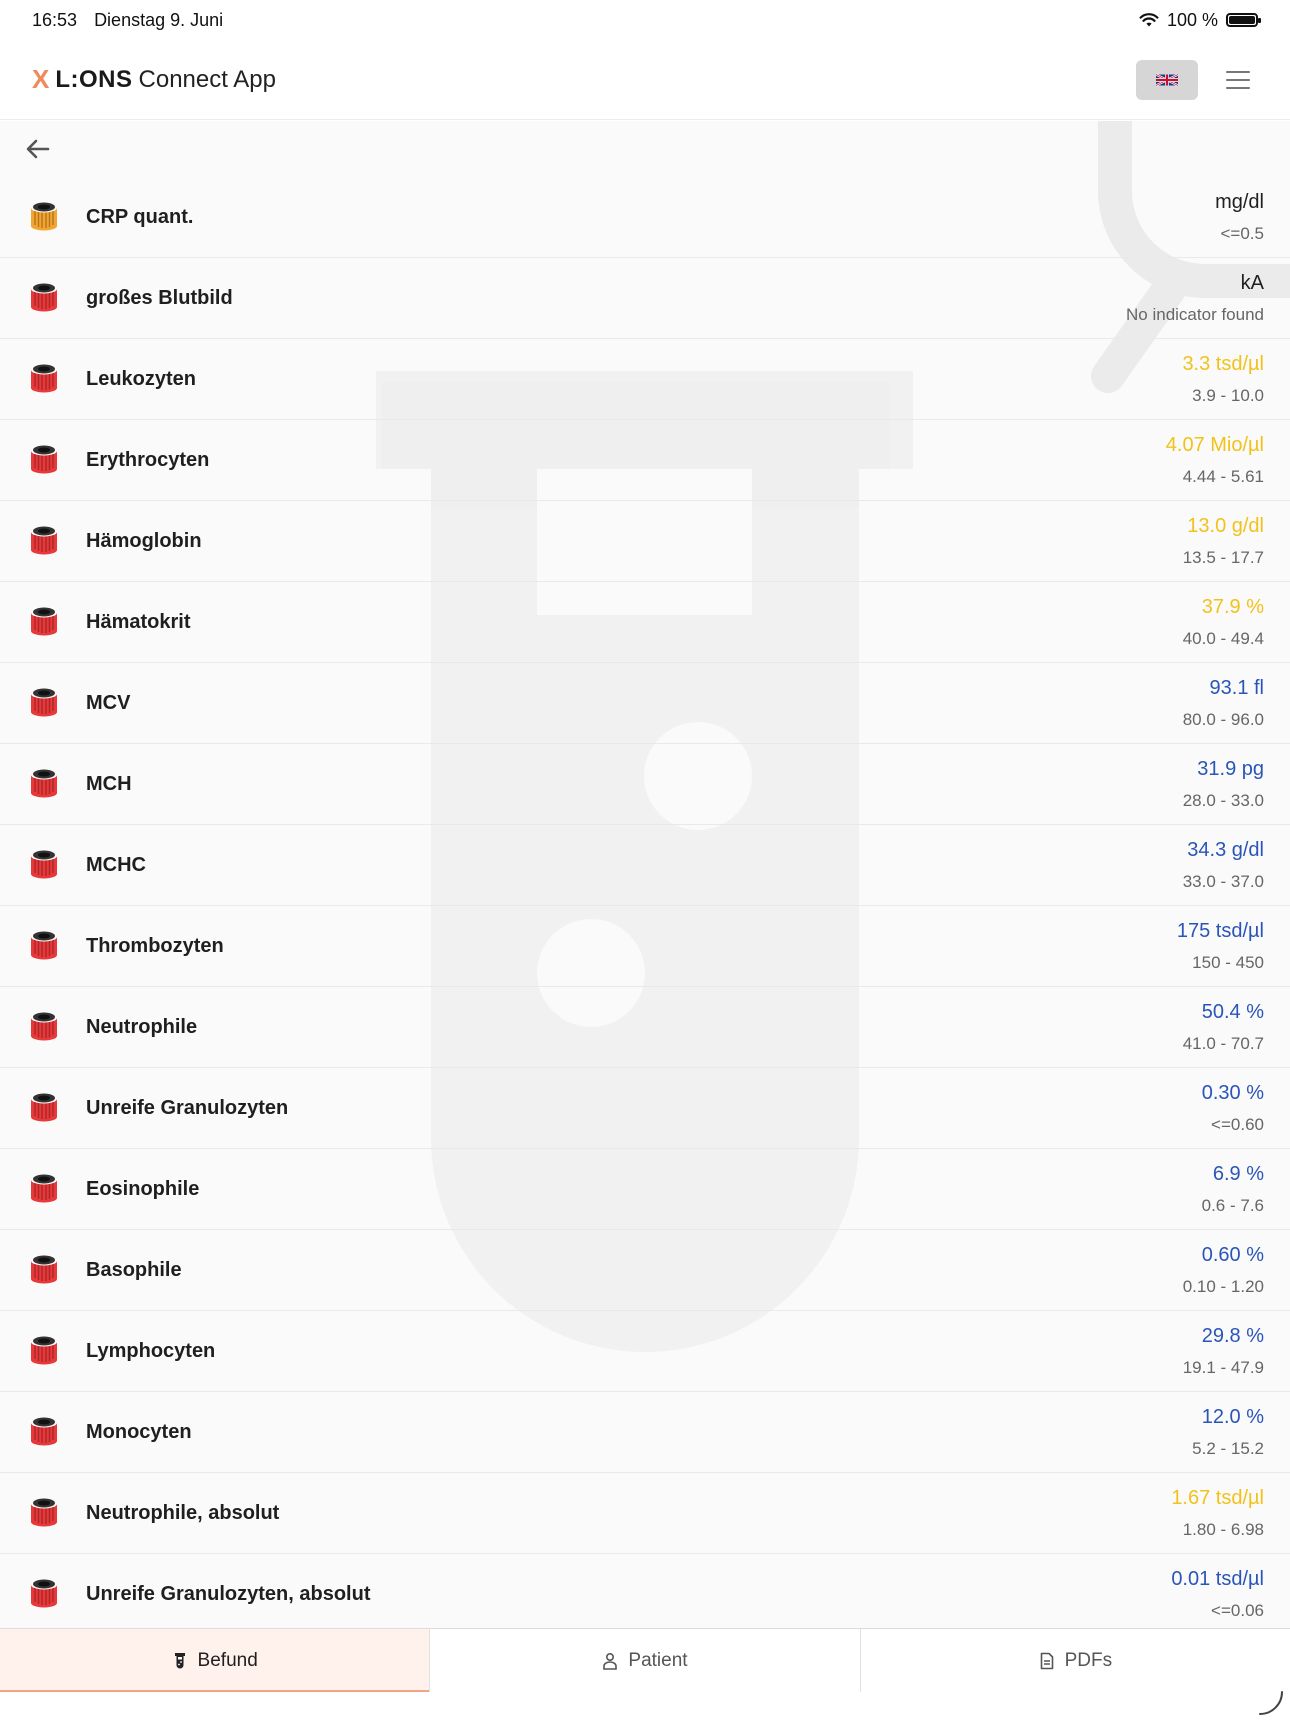 The width and height of the screenshot is (1290, 1720). What do you see at coordinates (1238, 1173) in the screenshot?
I see `result-value: 6.9 %` at bounding box center [1238, 1173].